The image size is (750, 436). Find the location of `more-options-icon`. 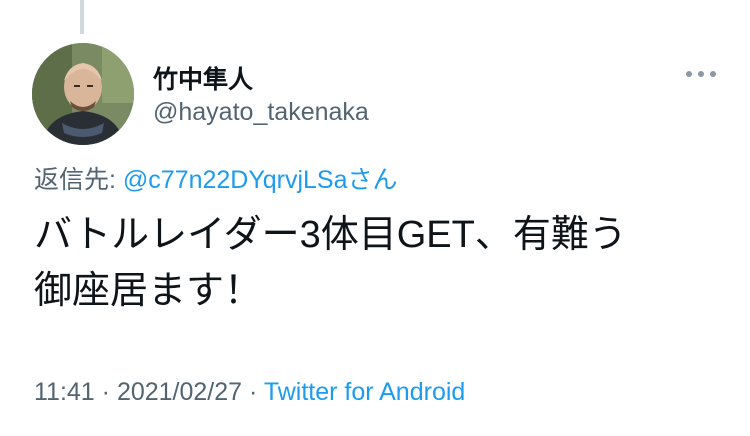

more-options-icon is located at coordinates (689, 74).